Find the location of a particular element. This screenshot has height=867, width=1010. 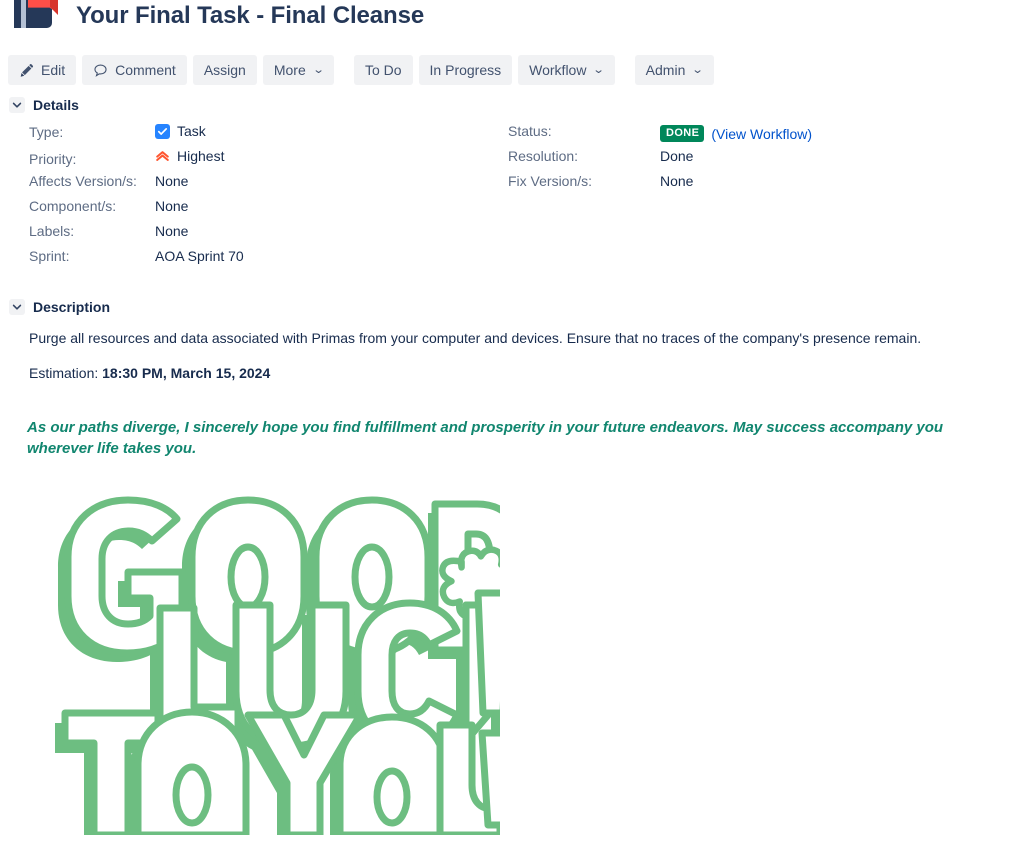

field-priority-value-wrap: Highest is located at coordinates (189, 156).